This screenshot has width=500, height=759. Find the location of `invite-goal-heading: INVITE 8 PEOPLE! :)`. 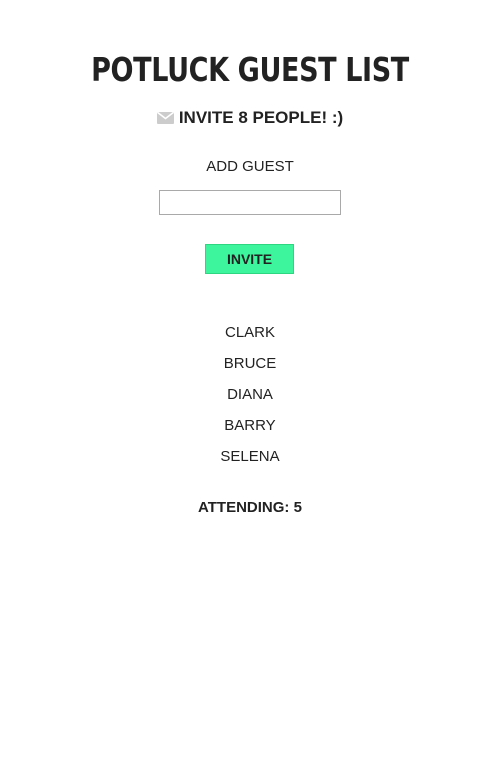

invite-goal-heading: INVITE 8 PEOPLE! :) is located at coordinates (250, 118).